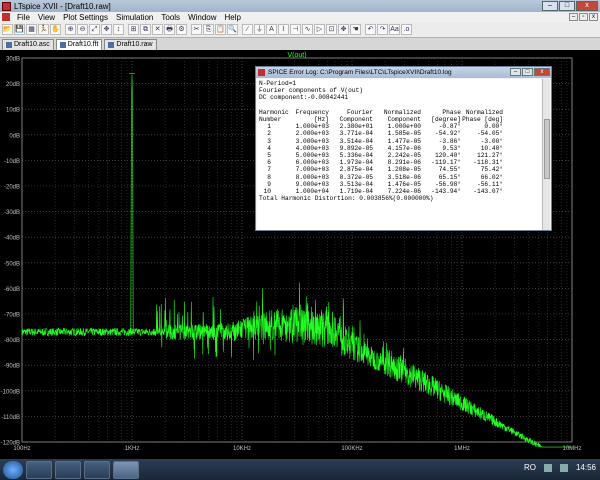  What do you see at coordinates (170, 17) in the screenshot?
I see `menu-tools: Tools` at bounding box center [170, 17].